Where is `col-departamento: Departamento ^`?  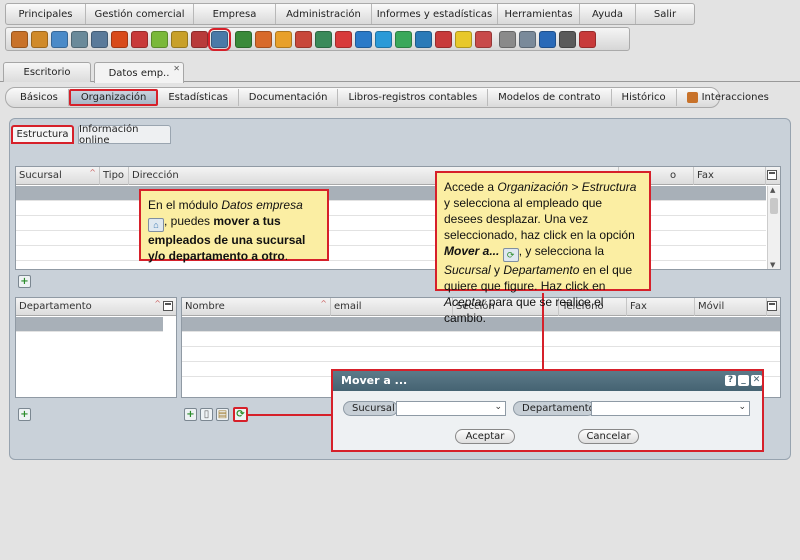
col-departamento: Departamento ^ is located at coordinates (90, 307).